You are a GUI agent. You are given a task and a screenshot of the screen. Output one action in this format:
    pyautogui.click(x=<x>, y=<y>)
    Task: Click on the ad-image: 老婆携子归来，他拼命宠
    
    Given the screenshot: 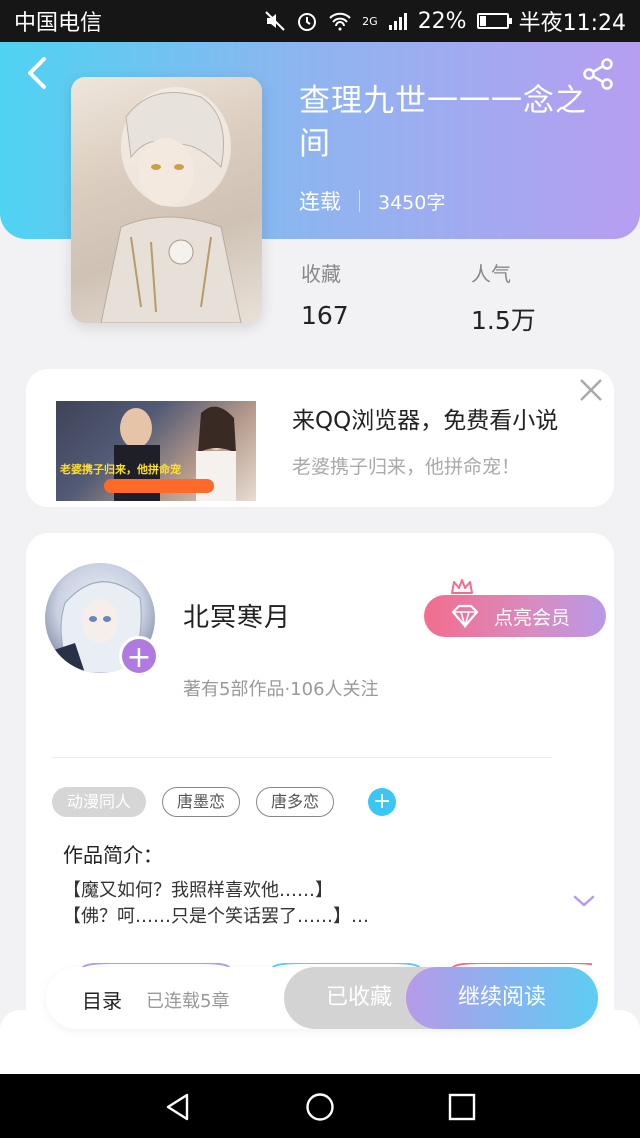 What is the action you would take?
    pyautogui.click(x=156, y=442)
    